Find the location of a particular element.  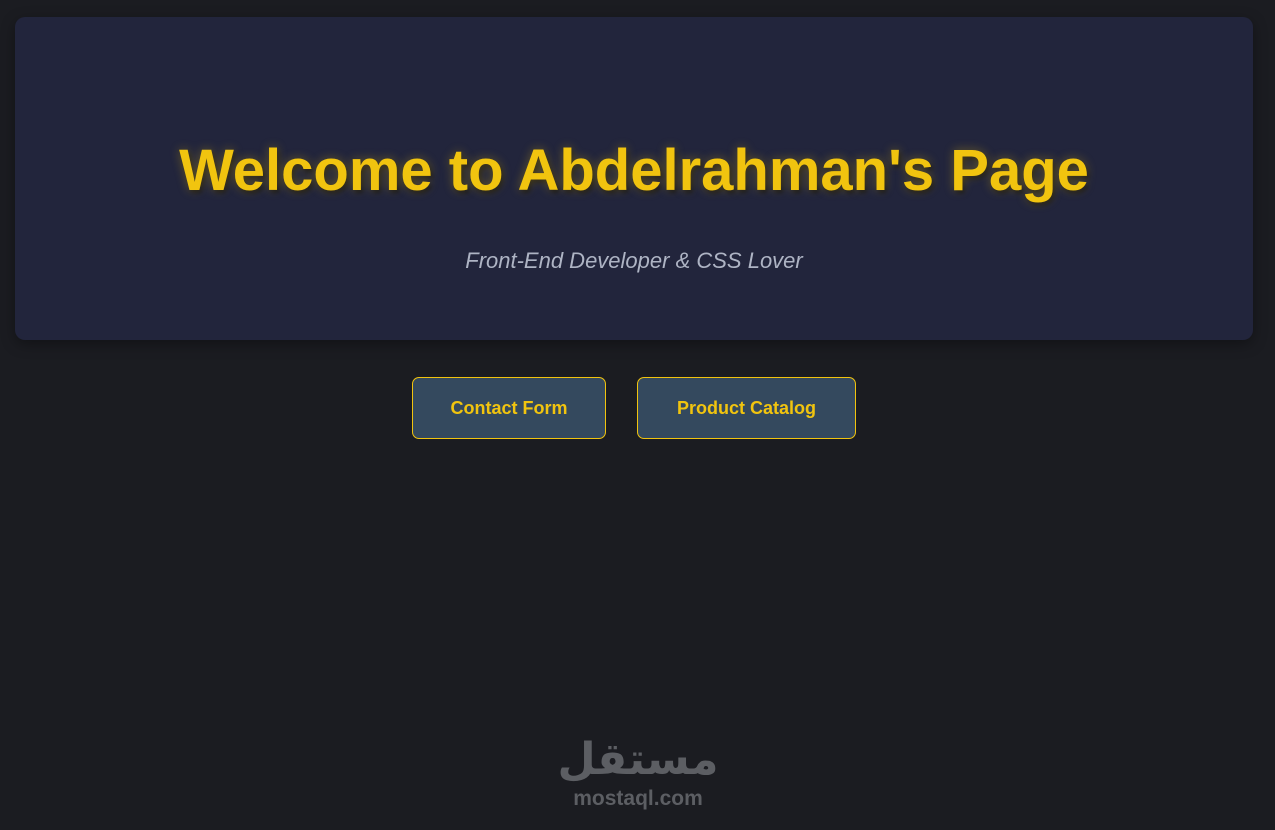

product-catalog-button: Product Catalog is located at coordinates (746, 408).